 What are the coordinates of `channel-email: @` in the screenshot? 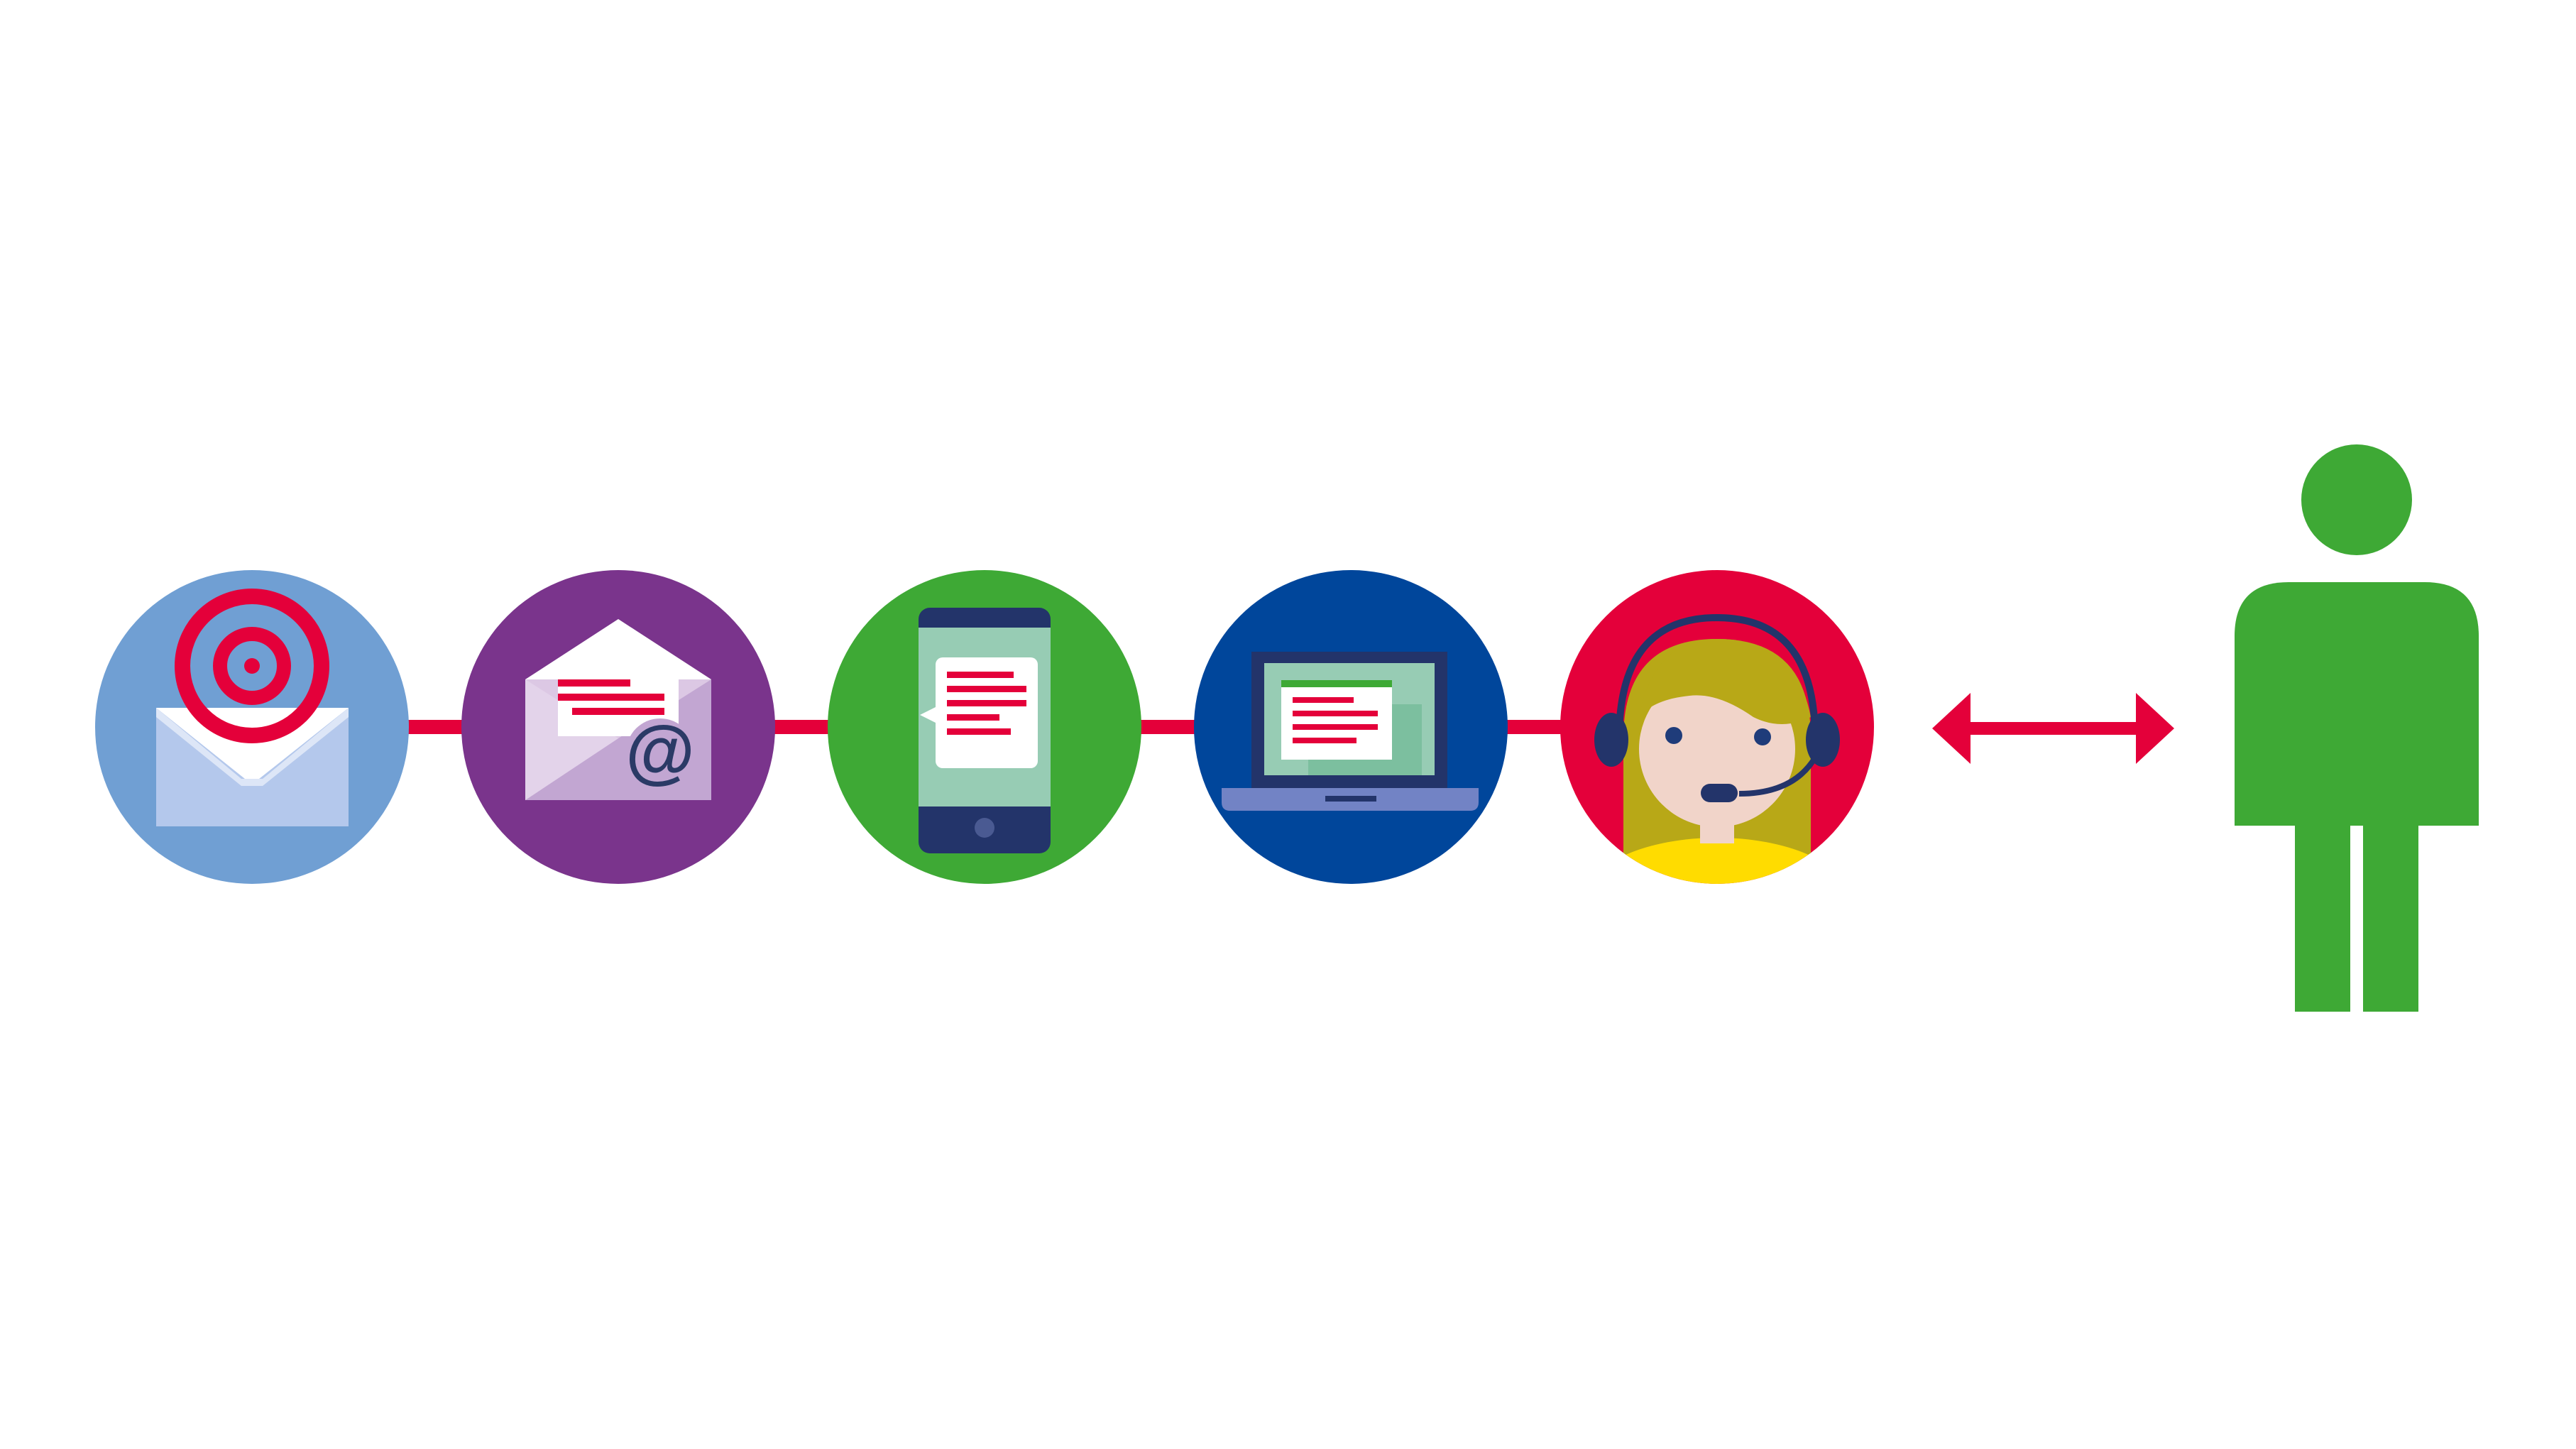 It's located at (618, 727).